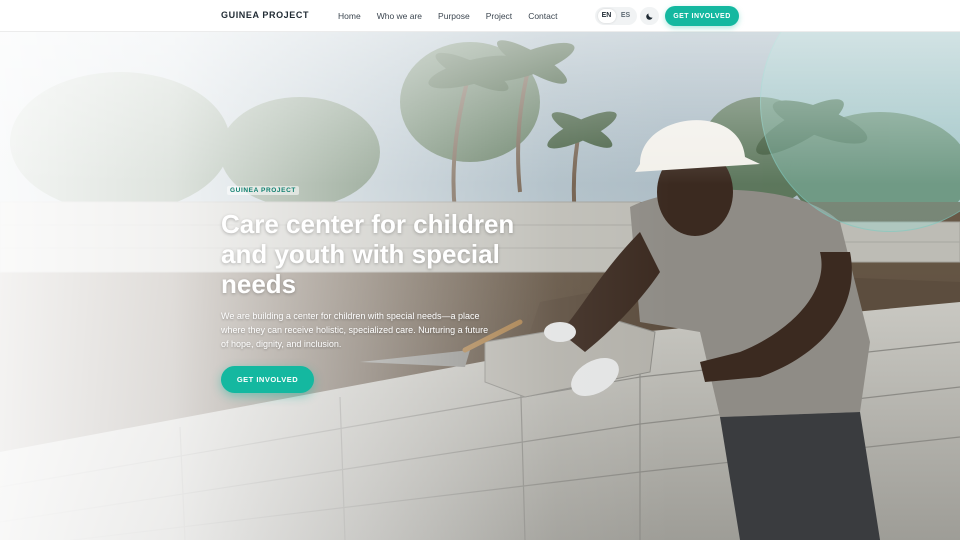  What do you see at coordinates (399, 16) in the screenshot?
I see `nav-link-who-we-are: Who we are` at bounding box center [399, 16].